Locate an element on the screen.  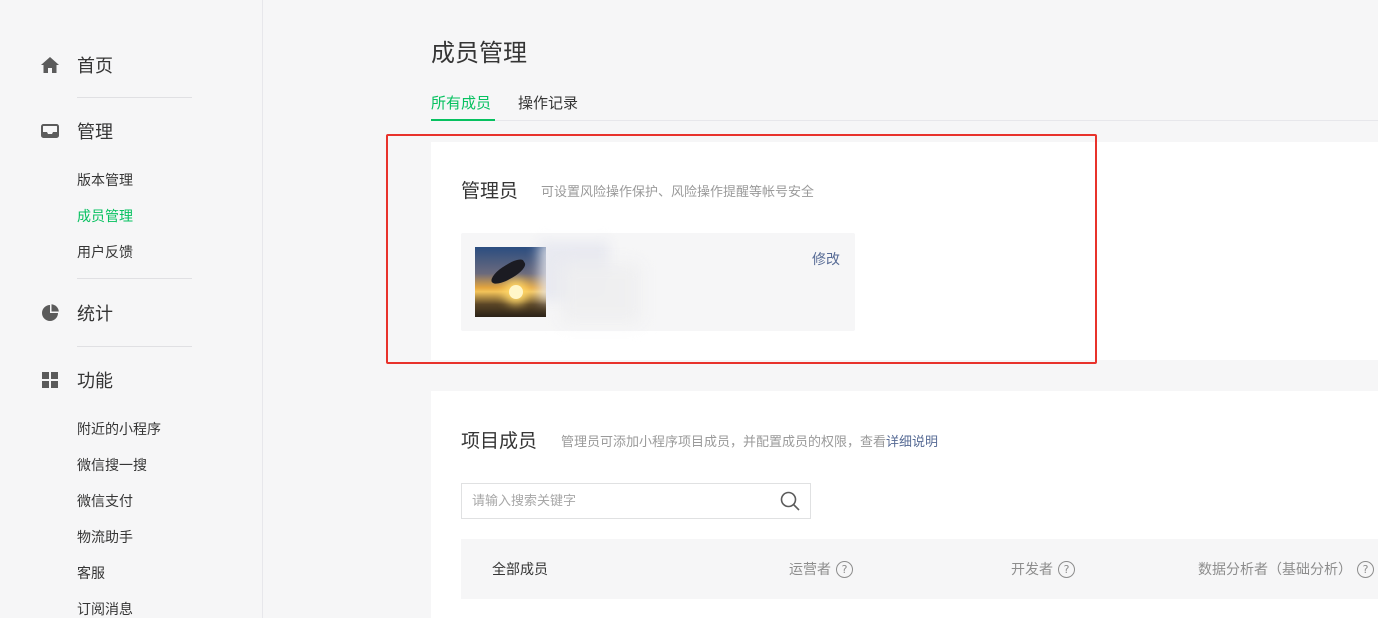
search-input is located at coordinates (616, 501).